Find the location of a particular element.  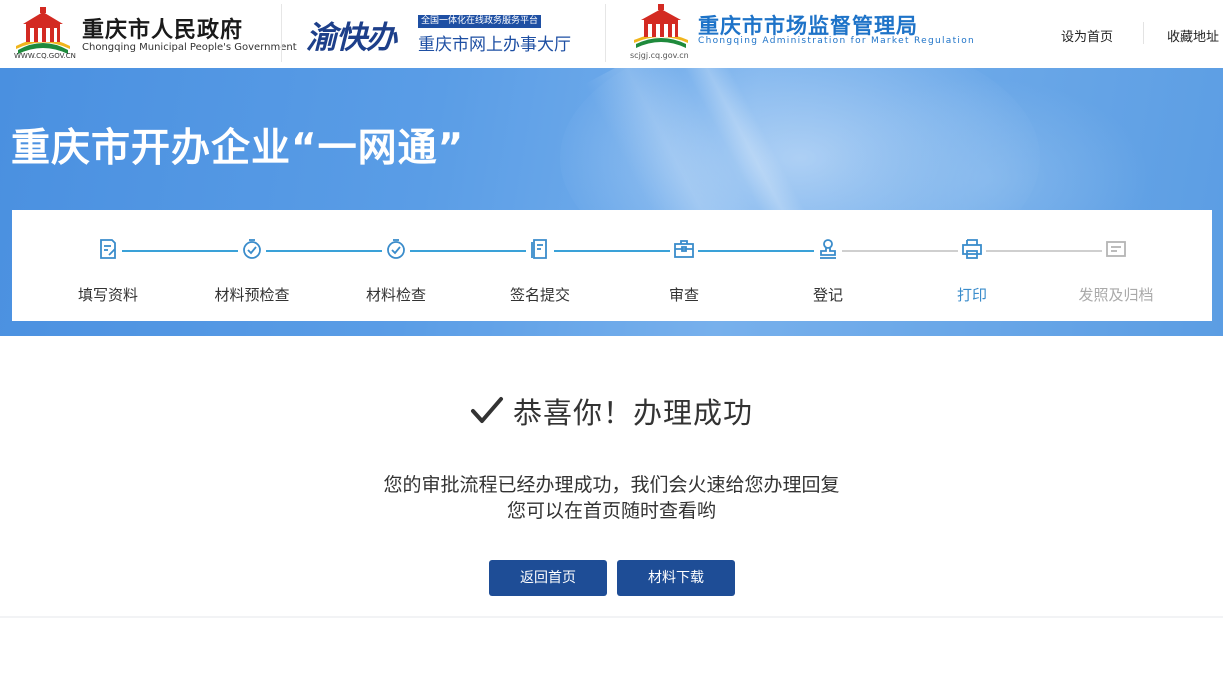

bookmark-link: 收藏地址 is located at coordinates (1193, 35).